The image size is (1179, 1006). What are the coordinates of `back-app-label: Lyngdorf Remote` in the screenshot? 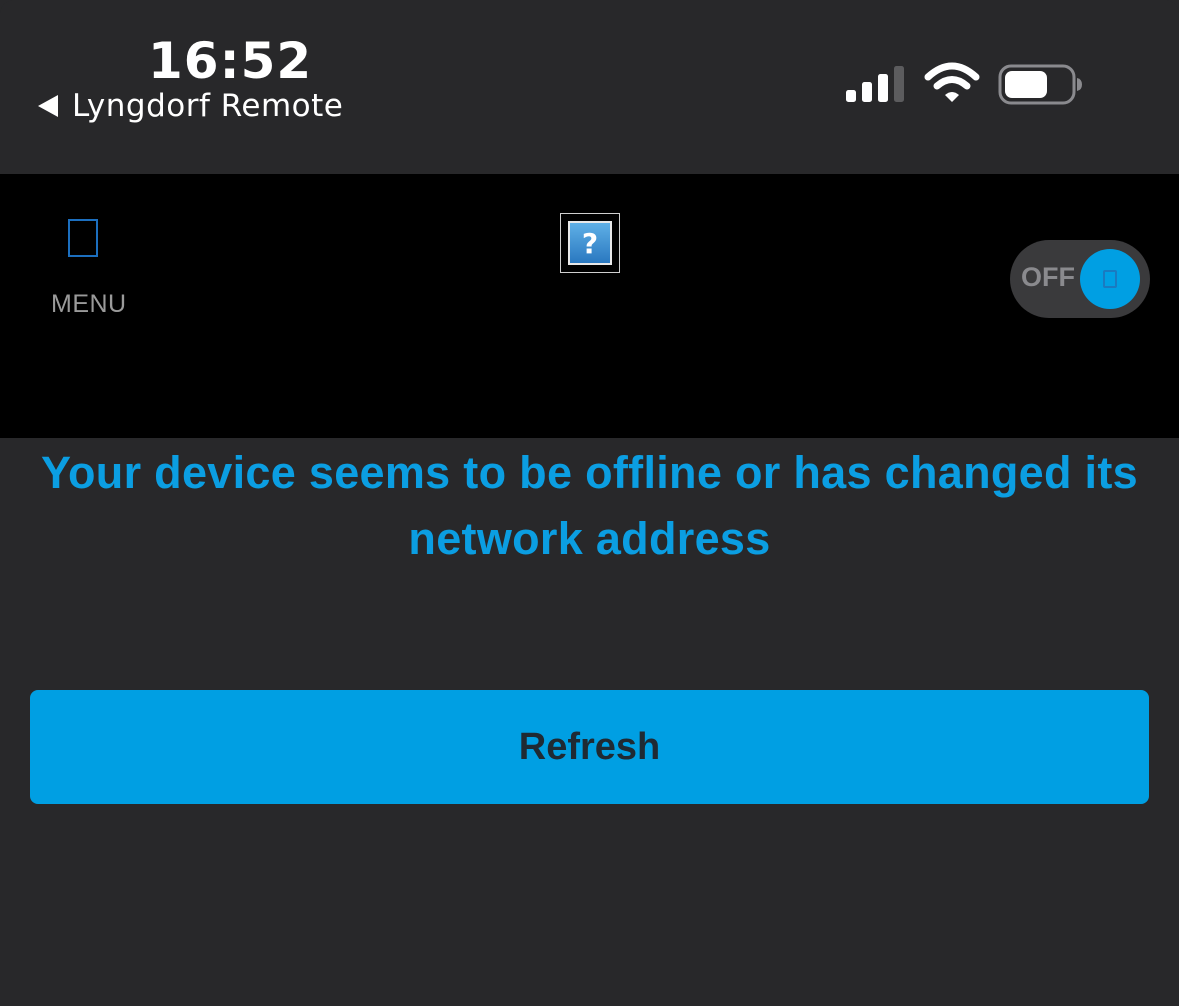 It's located at (207, 106).